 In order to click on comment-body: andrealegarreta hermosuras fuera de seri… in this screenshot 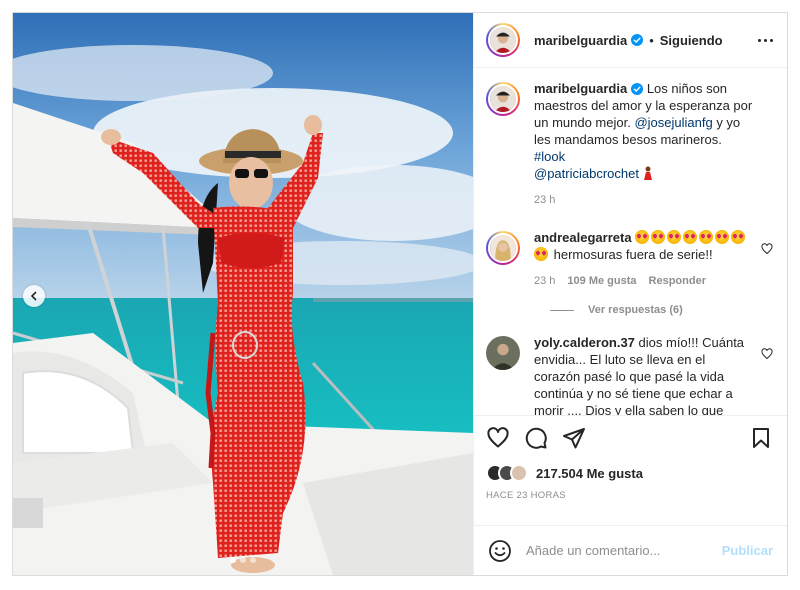, I will do `click(654, 259)`.